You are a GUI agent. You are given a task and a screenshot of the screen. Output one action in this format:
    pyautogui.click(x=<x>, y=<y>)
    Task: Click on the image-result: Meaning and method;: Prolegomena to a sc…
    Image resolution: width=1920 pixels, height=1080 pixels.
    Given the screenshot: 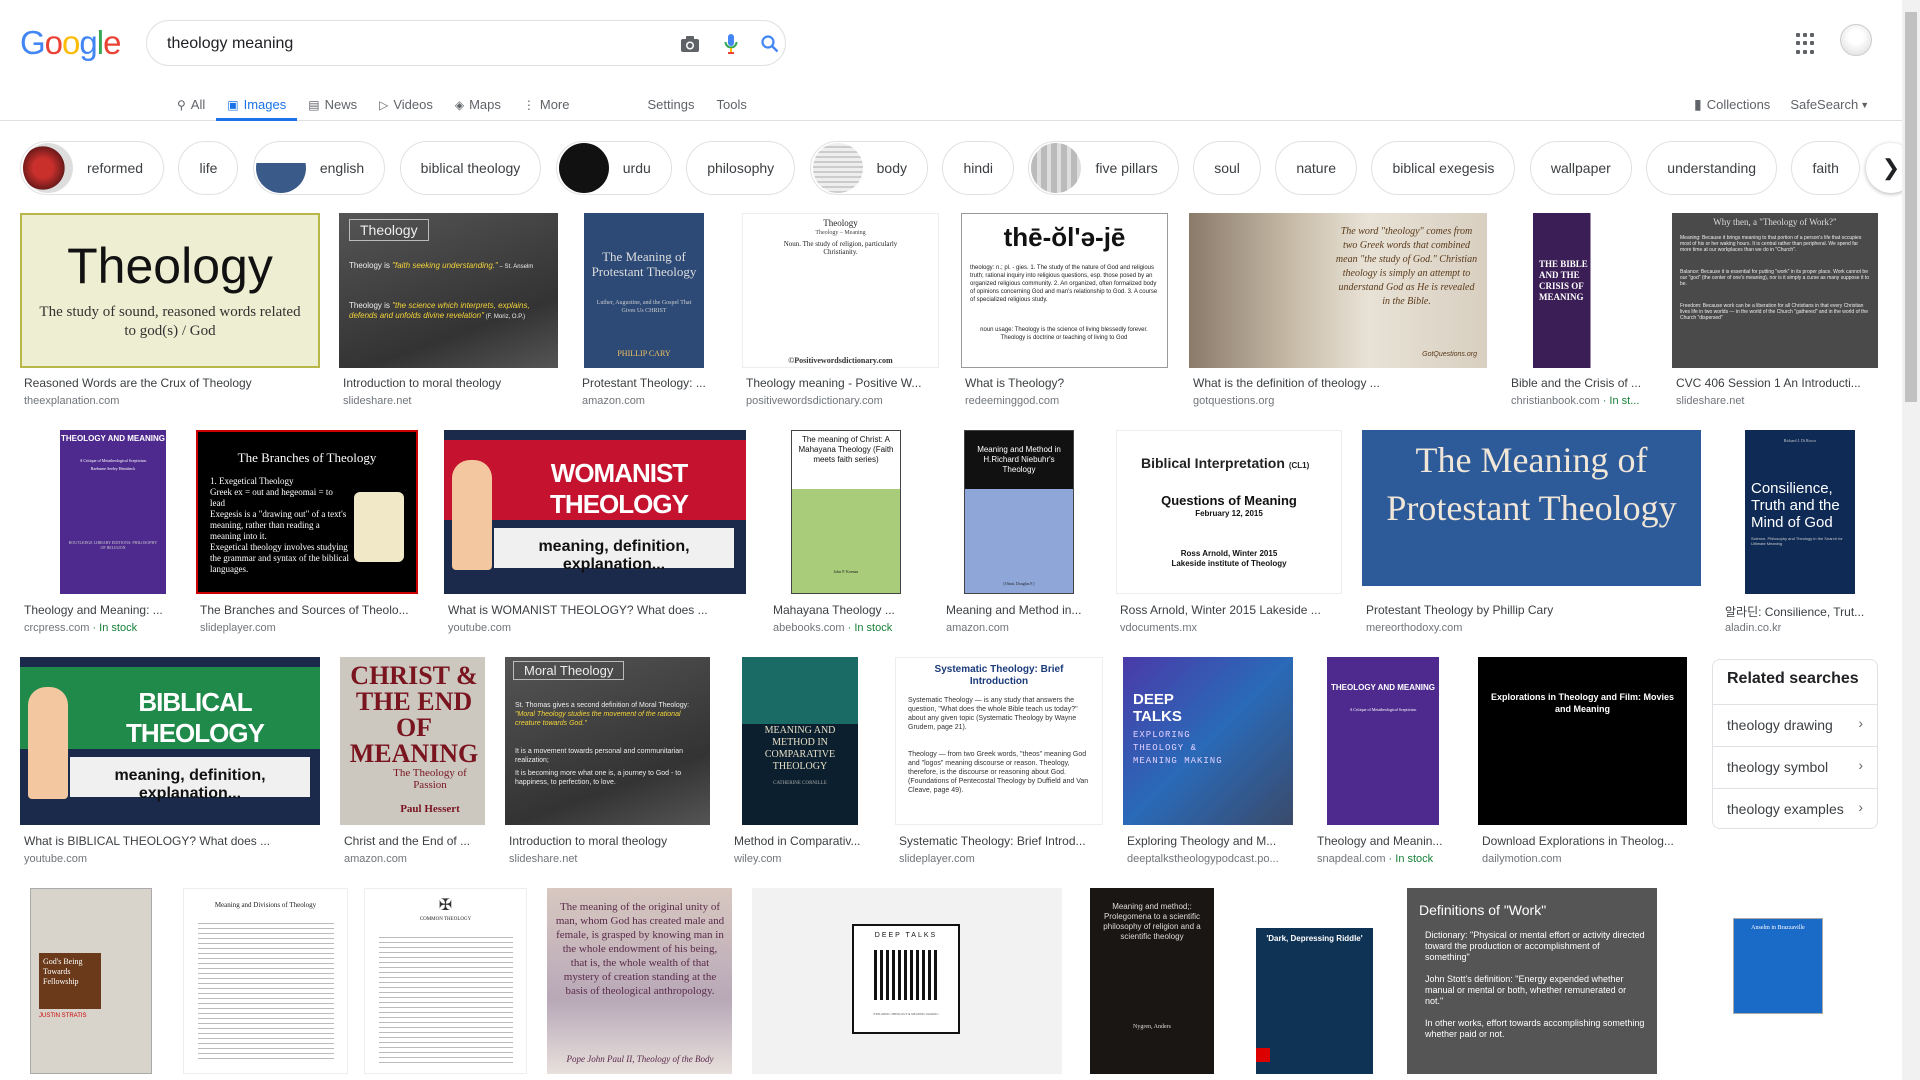 What is the action you would take?
    pyautogui.click(x=1152, y=981)
    